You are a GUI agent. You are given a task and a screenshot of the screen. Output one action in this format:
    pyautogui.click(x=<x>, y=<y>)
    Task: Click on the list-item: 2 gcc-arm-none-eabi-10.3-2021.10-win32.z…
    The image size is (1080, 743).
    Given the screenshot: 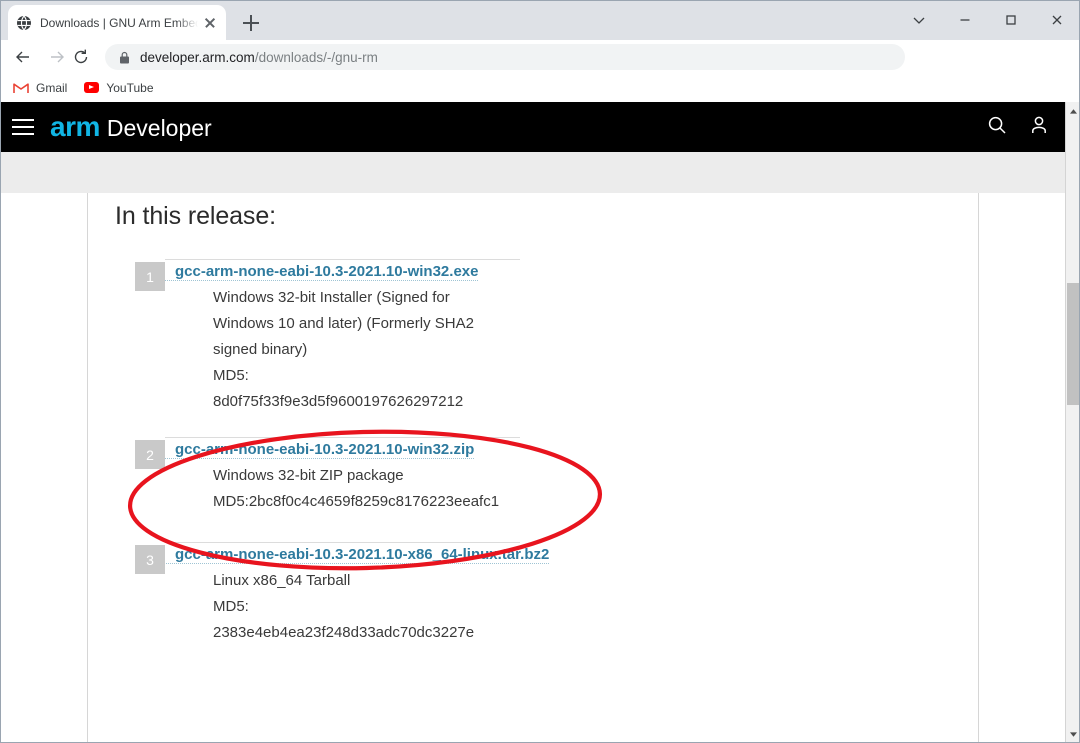 What is the action you would take?
    pyautogui.click(x=360, y=476)
    